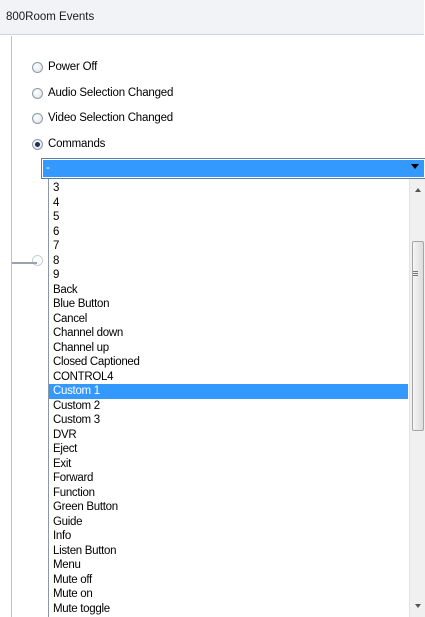  I want to click on radio-button-checked-icon, so click(37, 144).